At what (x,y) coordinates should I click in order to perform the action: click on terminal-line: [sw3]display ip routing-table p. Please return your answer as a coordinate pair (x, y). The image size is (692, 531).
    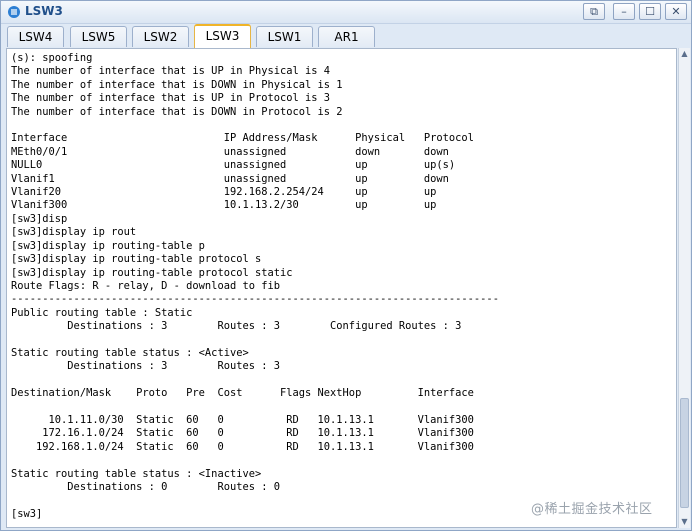
    Looking at the image, I should click on (108, 245).